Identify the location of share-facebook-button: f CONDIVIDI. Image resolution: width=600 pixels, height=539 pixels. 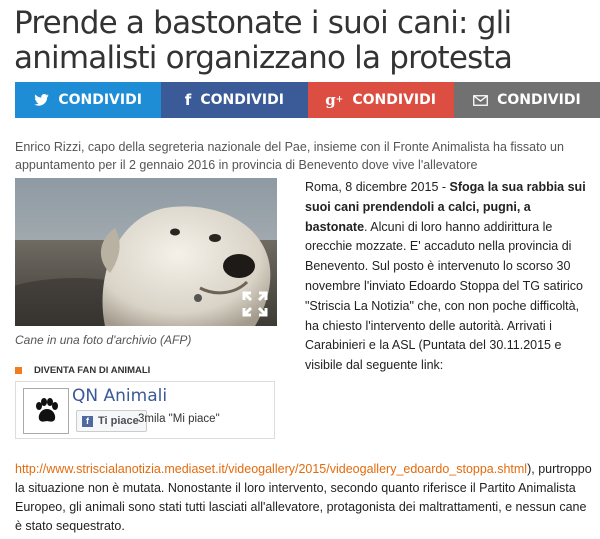
(234, 100).